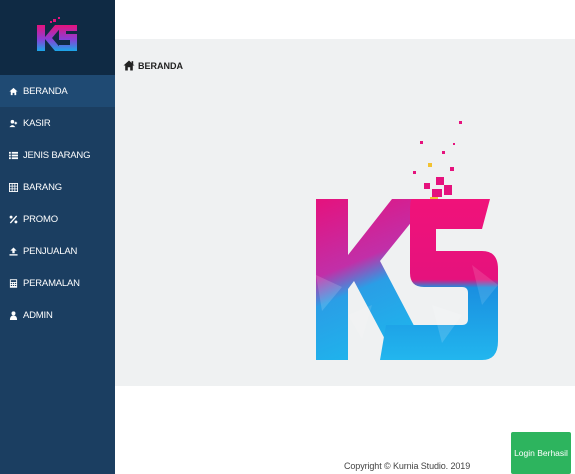 The image size is (575, 474). Describe the element at coordinates (50, 251) in the screenshot. I see `sidebar-item-label: PENJUALAN` at that location.